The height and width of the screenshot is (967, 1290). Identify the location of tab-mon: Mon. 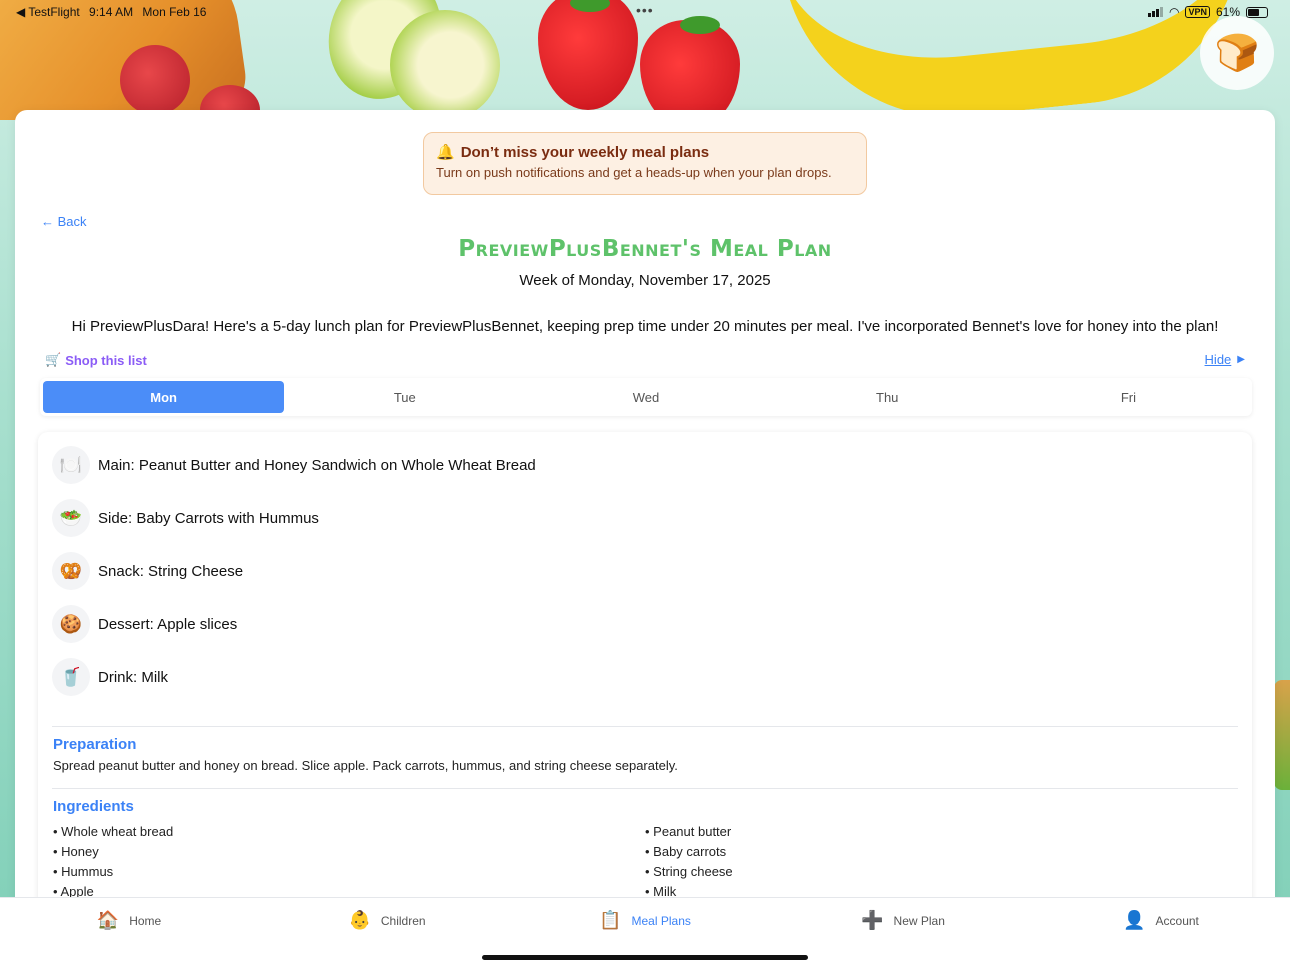
(164, 397).